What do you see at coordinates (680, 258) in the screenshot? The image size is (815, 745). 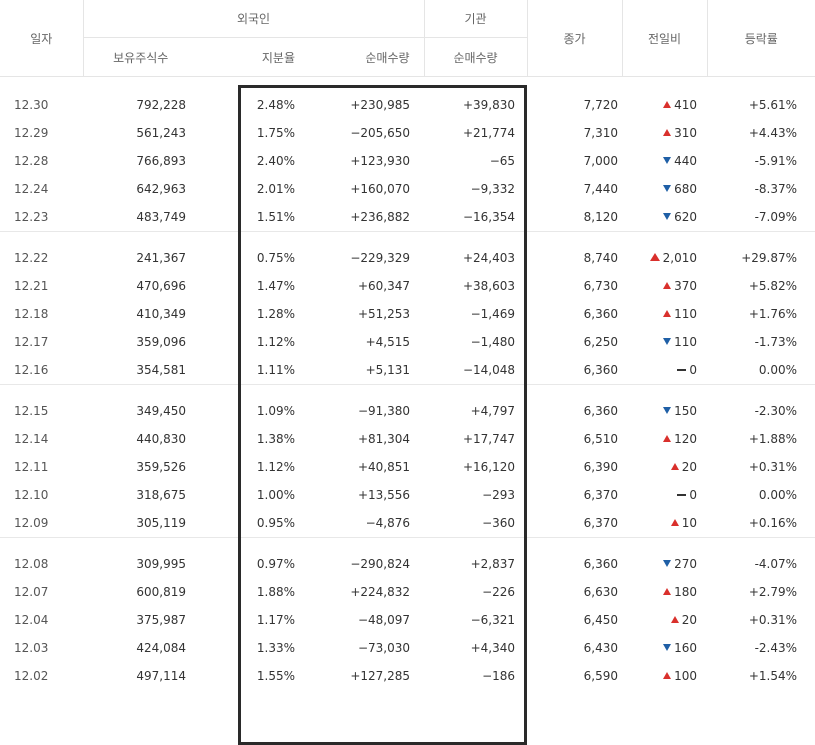 I see `cell-change-value: 2,010` at bounding box center [680, 258].